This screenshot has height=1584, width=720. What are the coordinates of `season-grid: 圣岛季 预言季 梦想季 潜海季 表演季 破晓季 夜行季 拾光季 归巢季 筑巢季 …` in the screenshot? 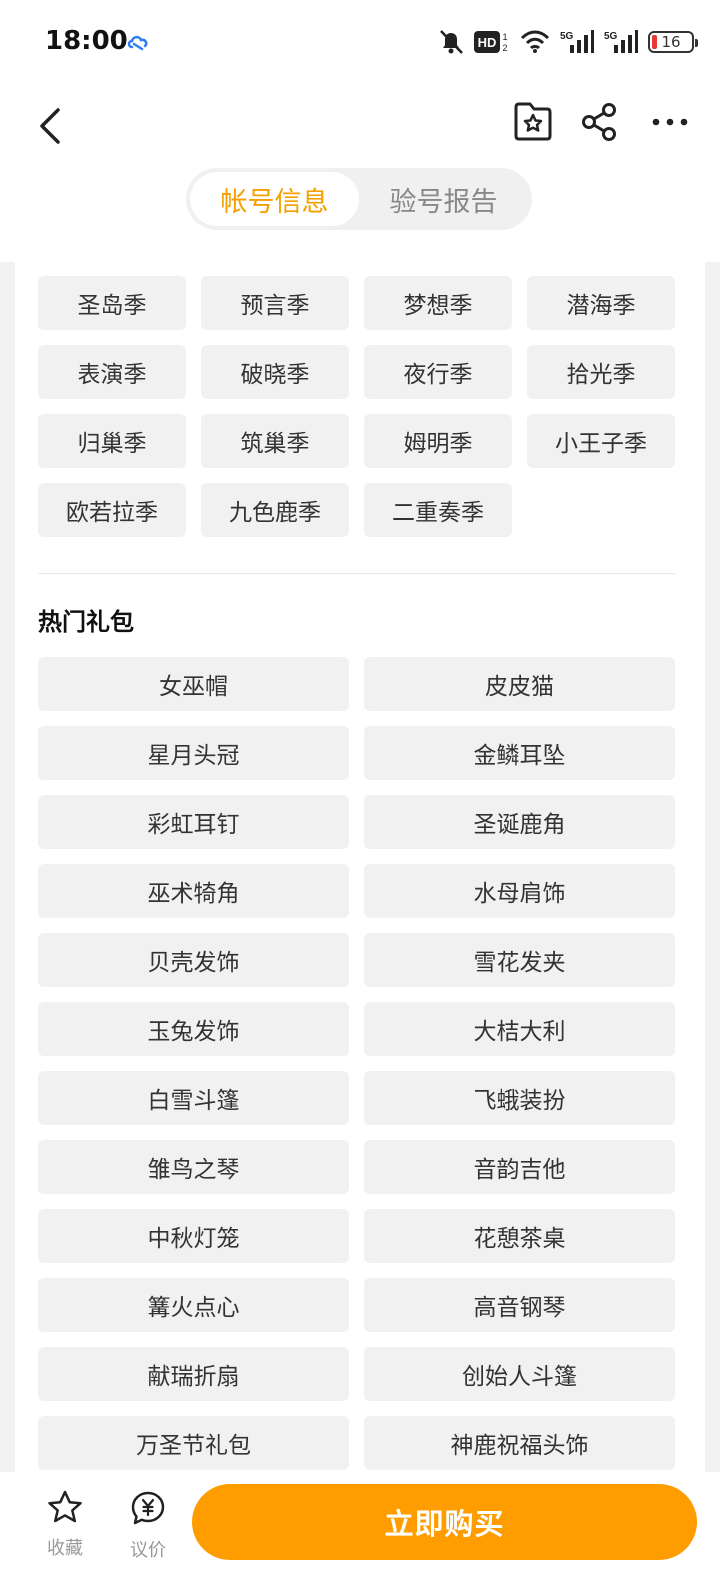 It's located at (356, 406).